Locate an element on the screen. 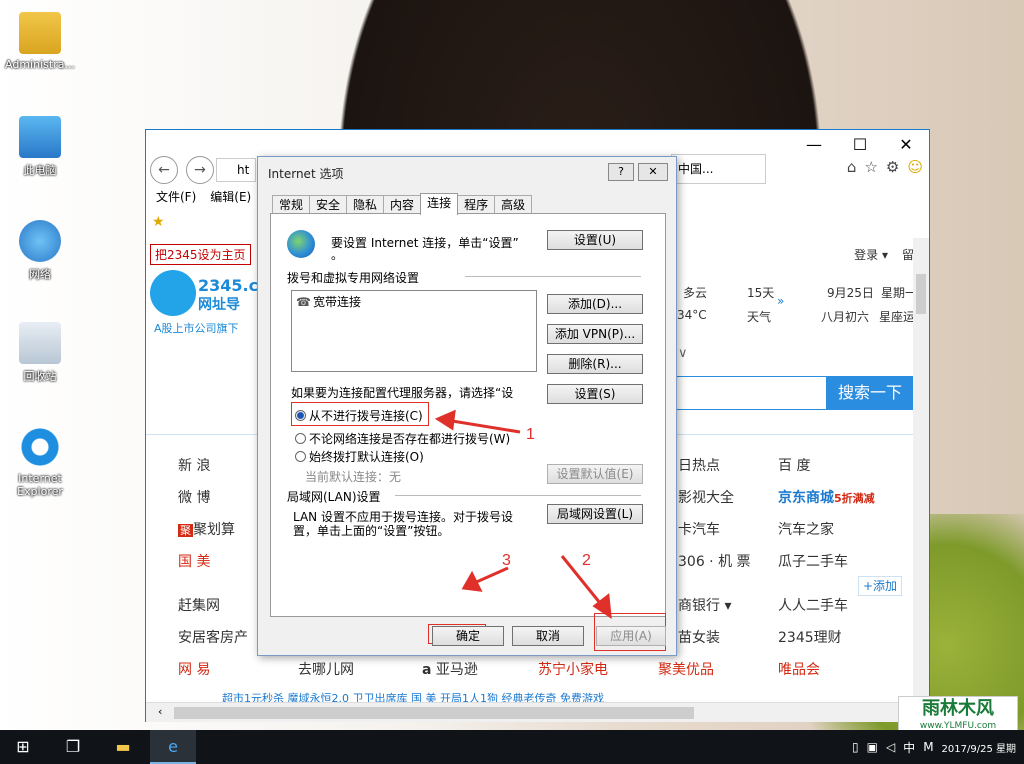  clock: 2017/9/25 星期 is located at coordinates (979, 747).